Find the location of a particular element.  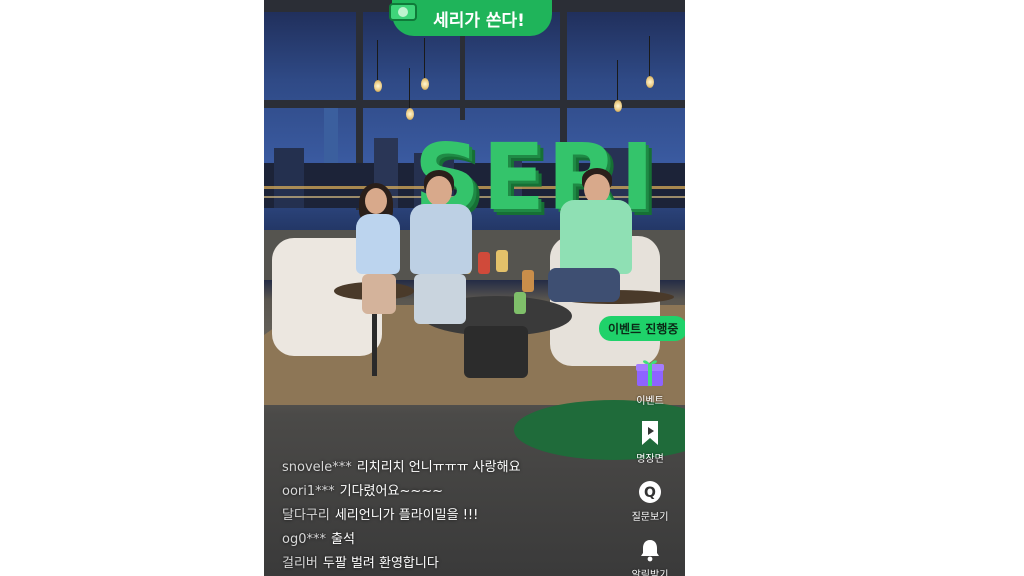

chat-message: 달다구리 세리언니가 플라이밀을 !!! is located at coordinates (472, 516).